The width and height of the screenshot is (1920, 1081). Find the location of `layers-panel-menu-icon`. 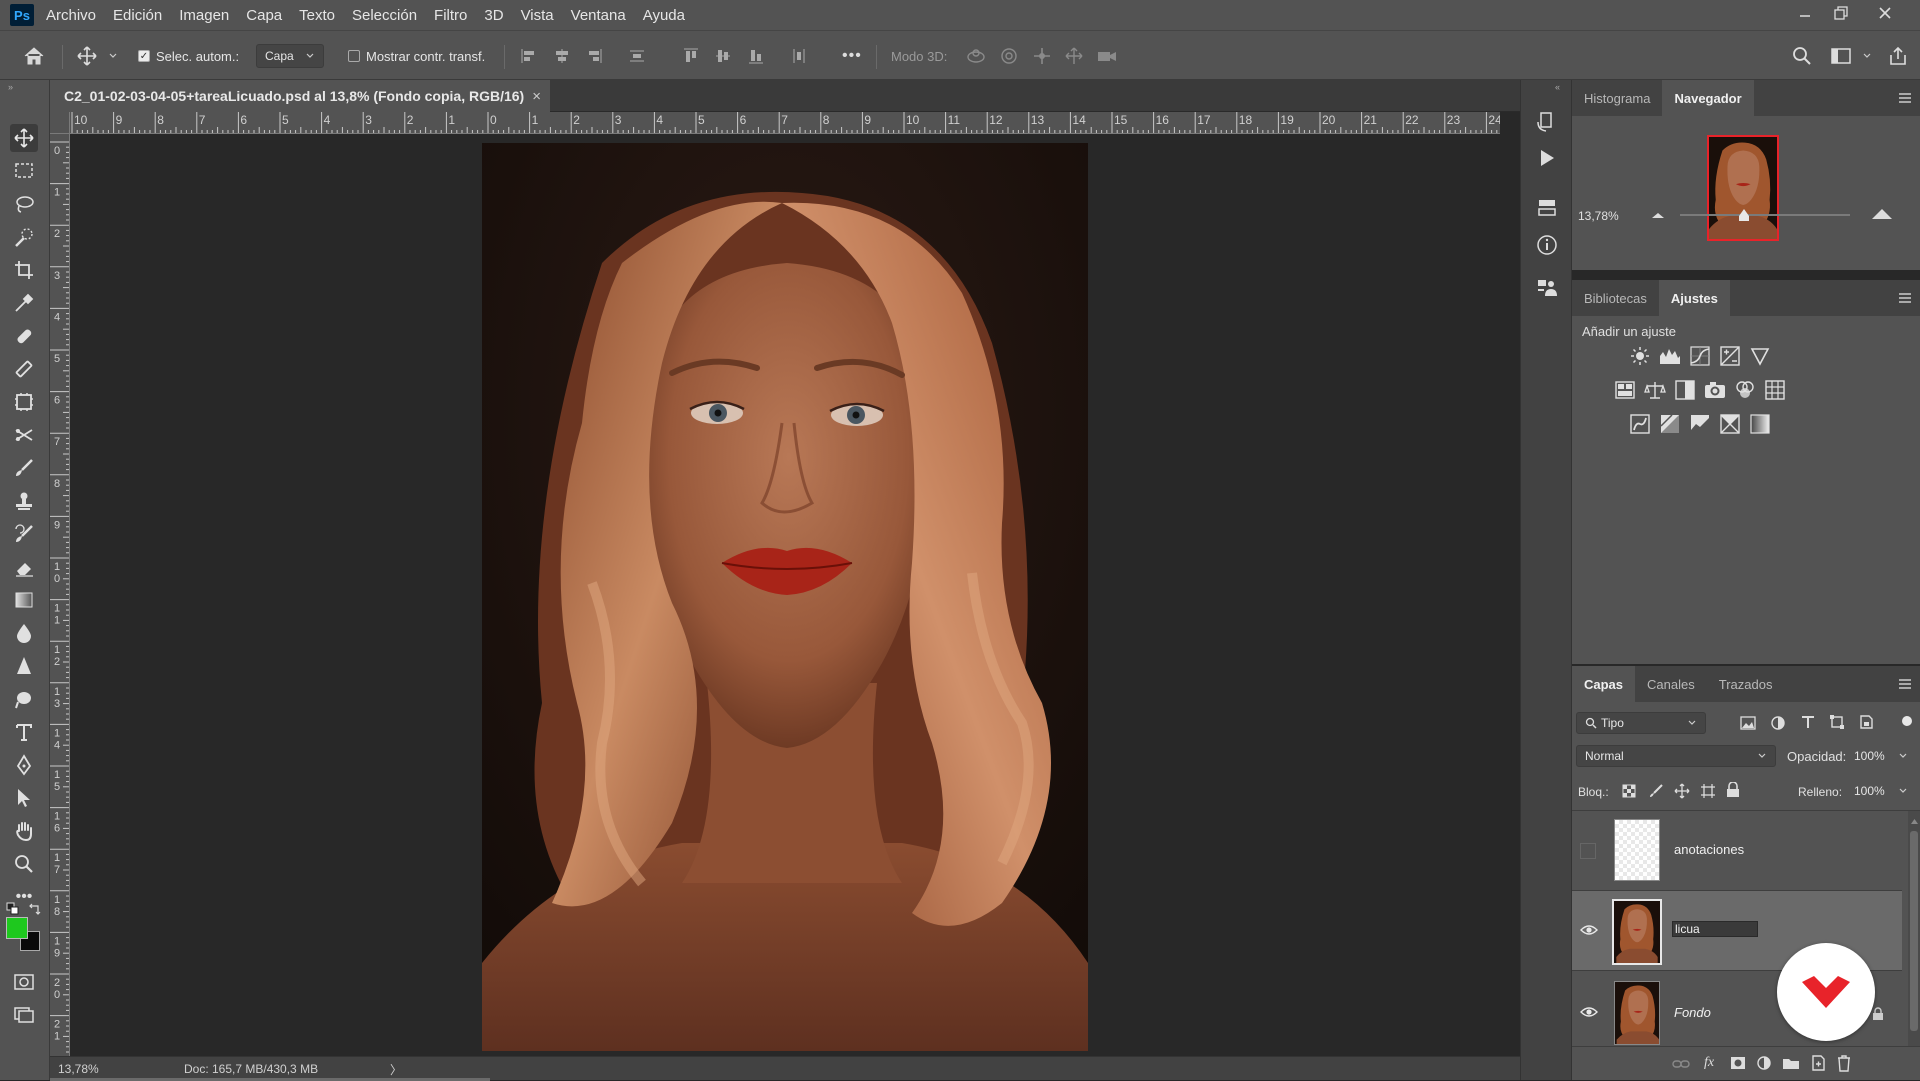

layers-panel-menu-icon is located at coordinates (1905, 684).